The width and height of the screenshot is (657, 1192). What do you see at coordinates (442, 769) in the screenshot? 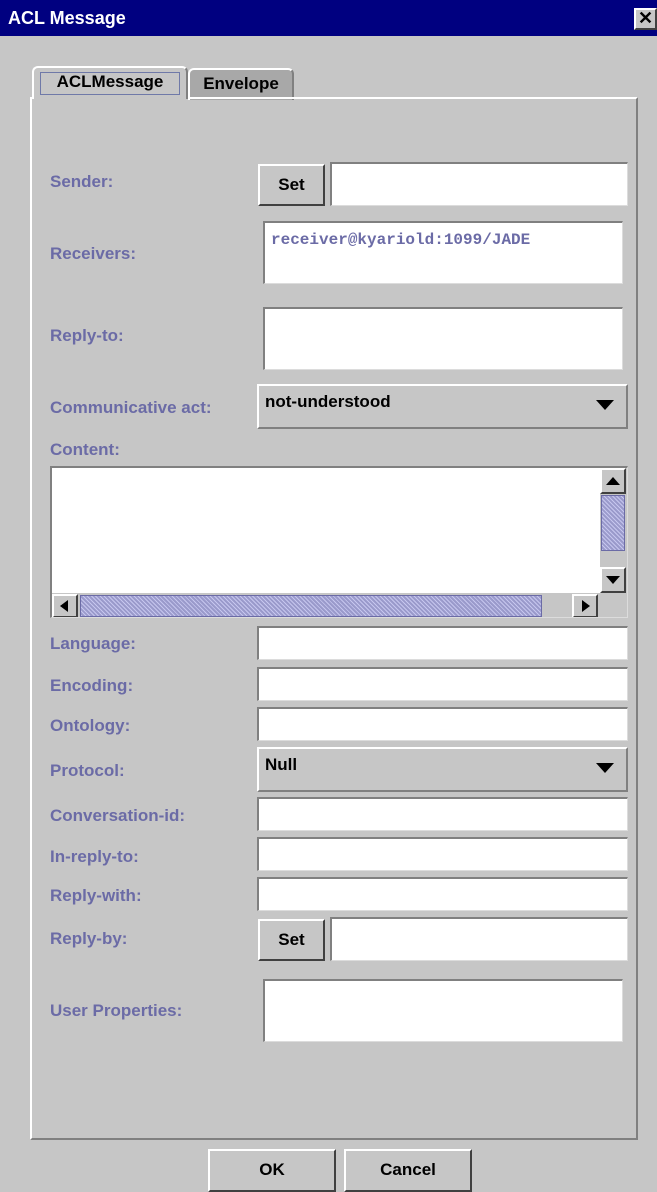
I see `protocol-select: Null` at bounding box center [442, 769].